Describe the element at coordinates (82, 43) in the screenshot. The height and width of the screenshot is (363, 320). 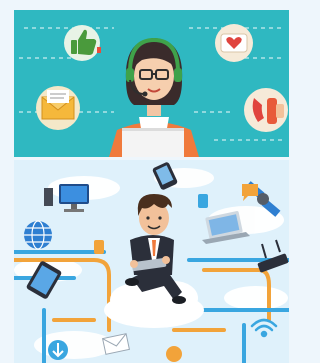
I see `thumbs-up-bubble-icon` at that location.